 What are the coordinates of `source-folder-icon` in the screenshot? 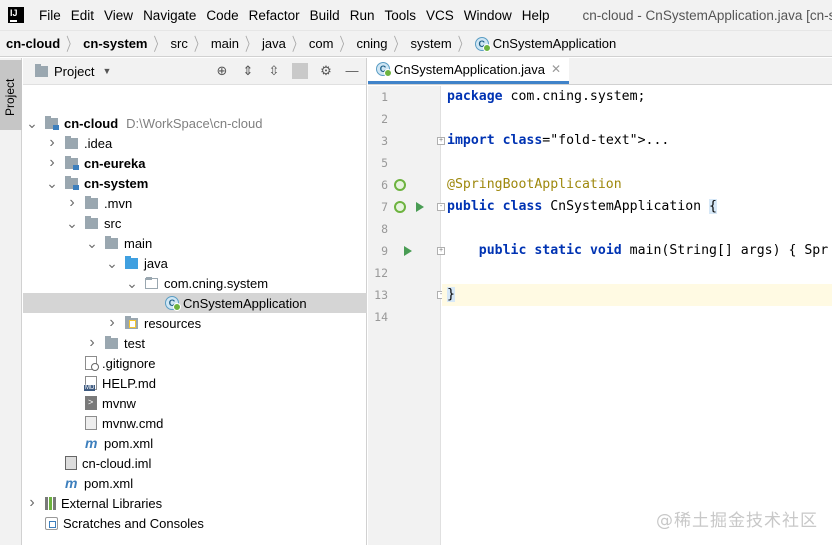 It's located at (131, 262).